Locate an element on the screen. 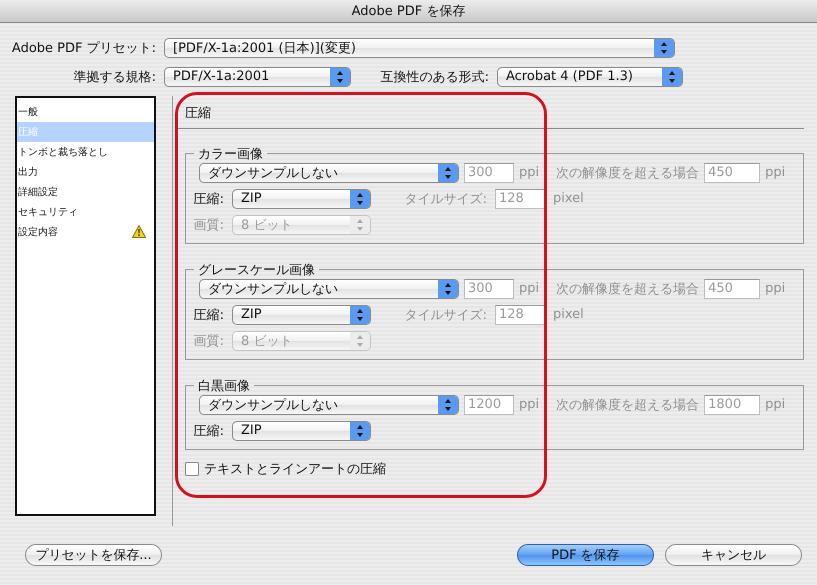 The height and width of the screenshot is (585, 817). section-title: 圧縮 is located at coordinates (198, 113).